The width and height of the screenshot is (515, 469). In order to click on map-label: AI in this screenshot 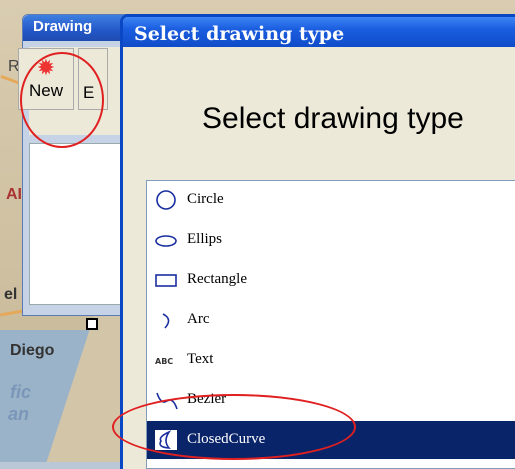, I will do `click(14, 194)`.